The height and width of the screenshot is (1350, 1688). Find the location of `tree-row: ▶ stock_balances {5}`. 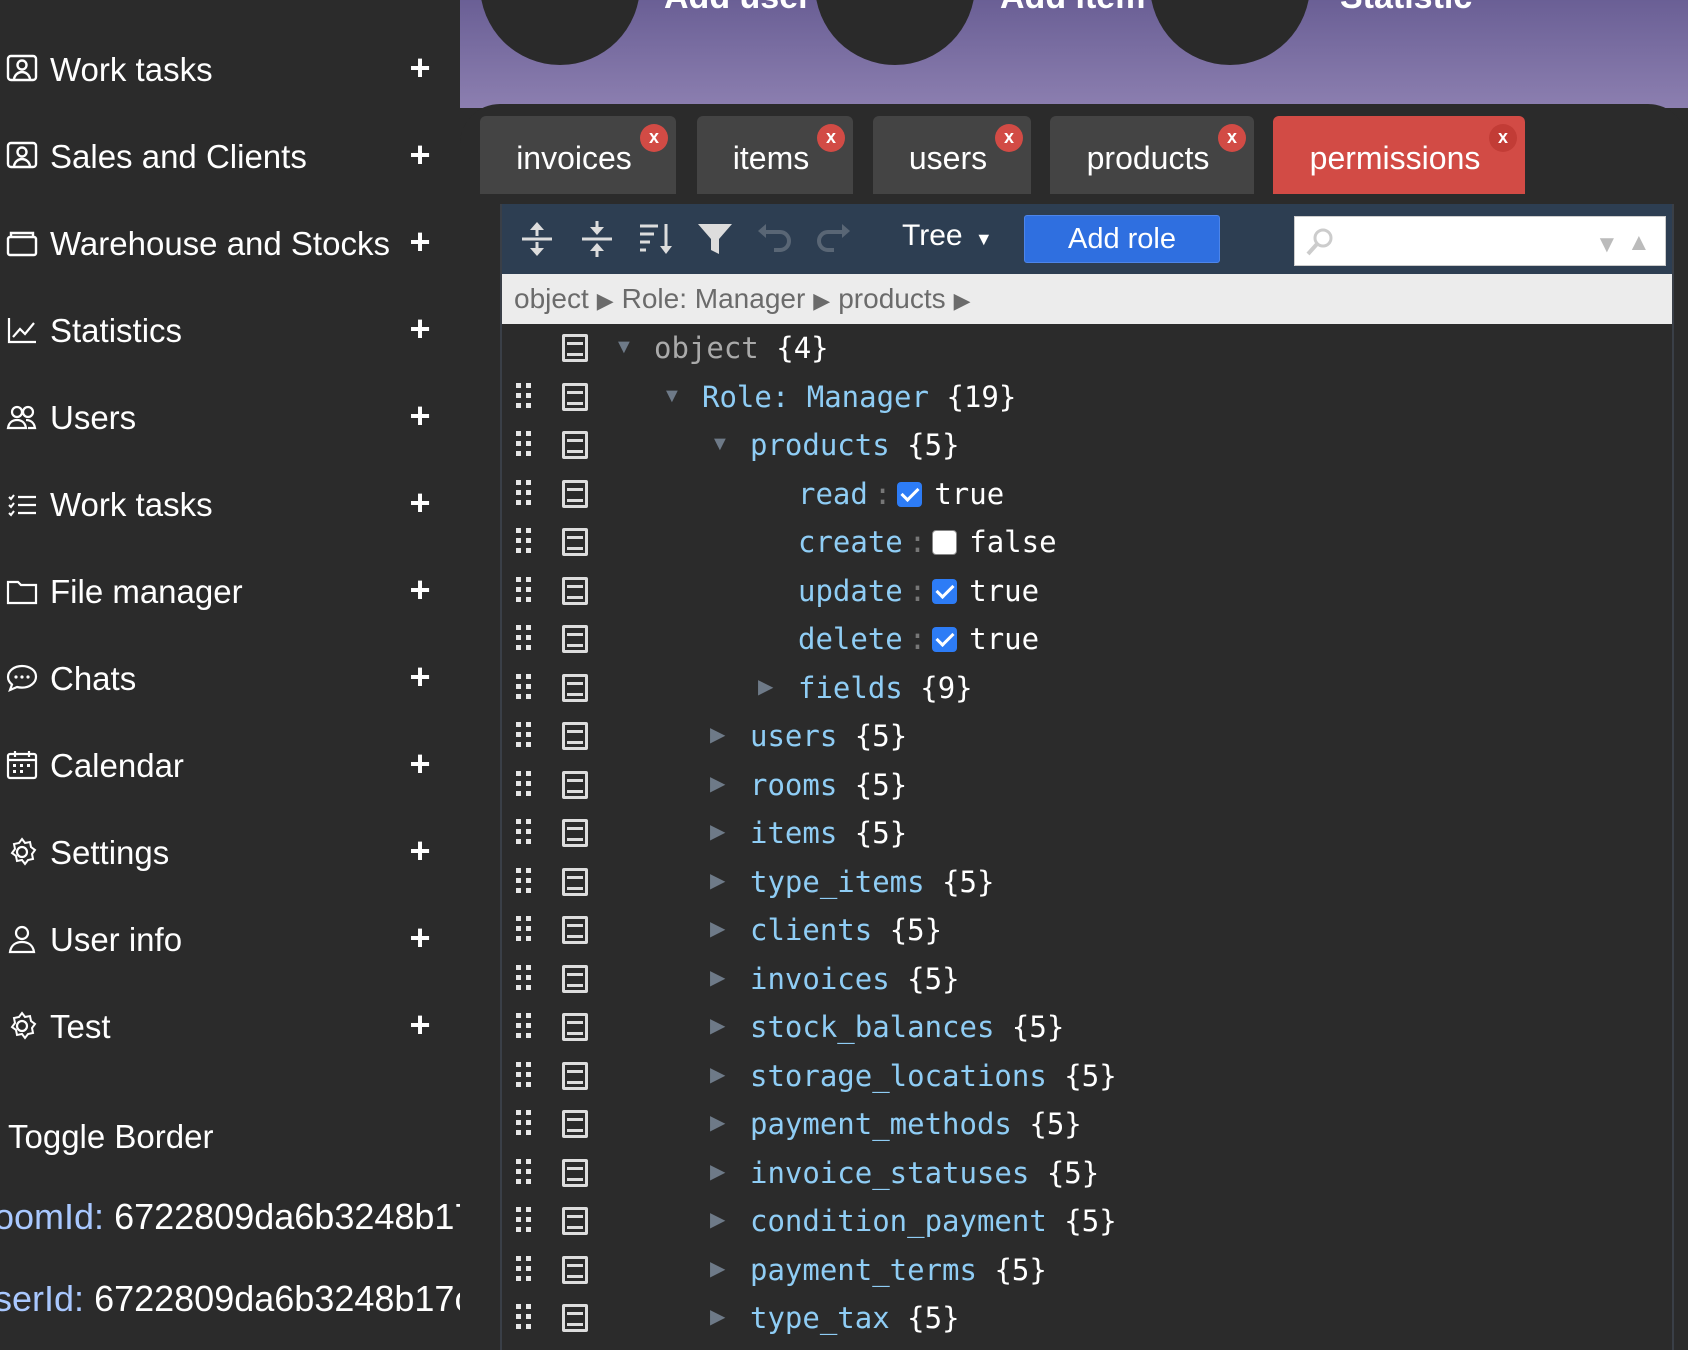

tree-row: ▶ stock_balances {5} is located at coordinates (1087, 1027).